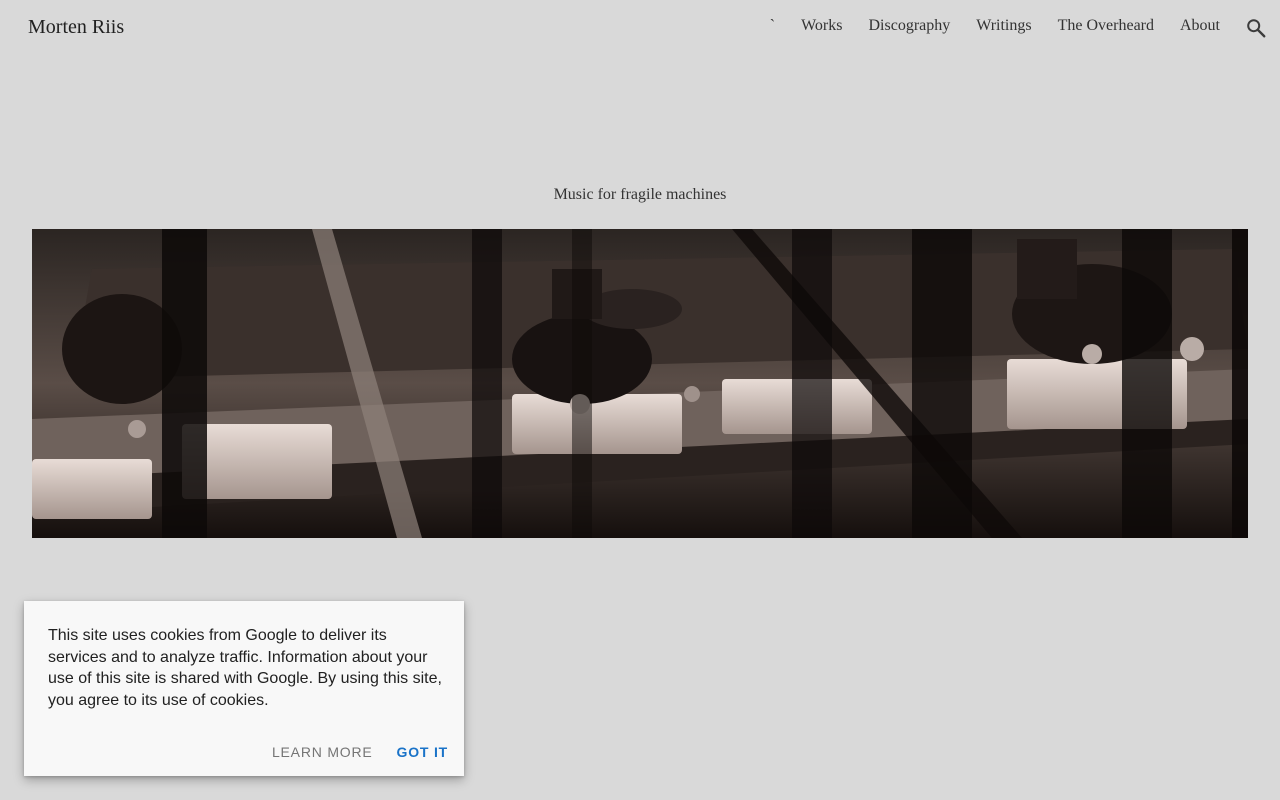  Describe the element at coordinates (76, 27) in the screenshot. I see `site-title: Morten Riis` at that location.